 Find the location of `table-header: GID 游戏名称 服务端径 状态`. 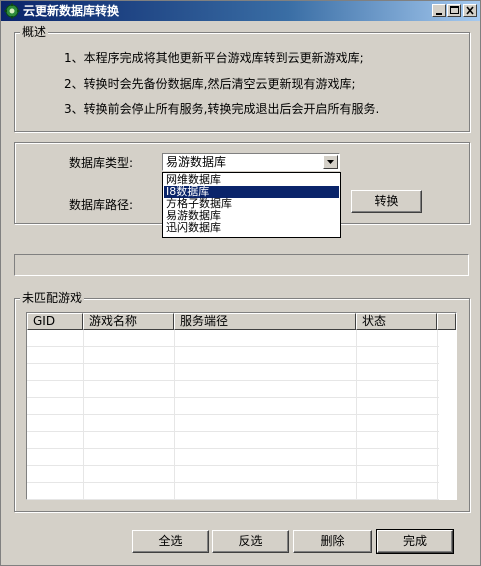

table-header: GID 游戏名称 服务端径 状态 is located at coordinates (241, 321).